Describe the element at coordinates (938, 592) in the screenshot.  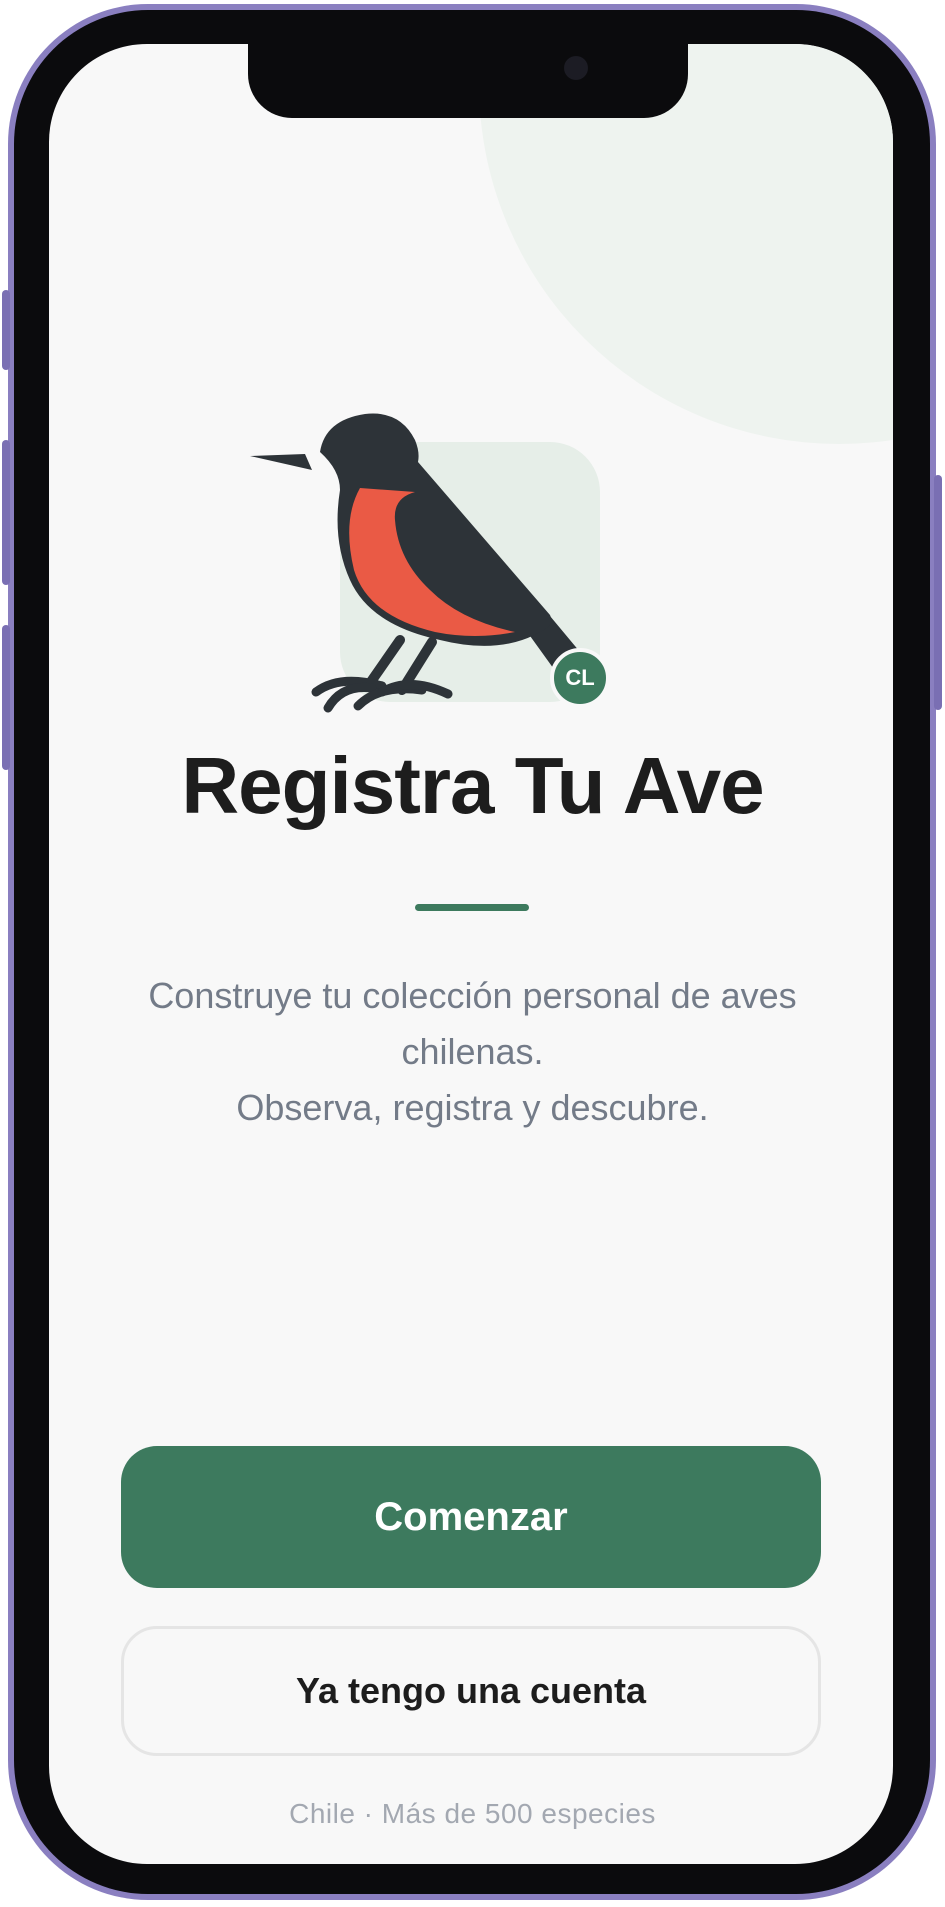
I see `side-button-right` at that location.